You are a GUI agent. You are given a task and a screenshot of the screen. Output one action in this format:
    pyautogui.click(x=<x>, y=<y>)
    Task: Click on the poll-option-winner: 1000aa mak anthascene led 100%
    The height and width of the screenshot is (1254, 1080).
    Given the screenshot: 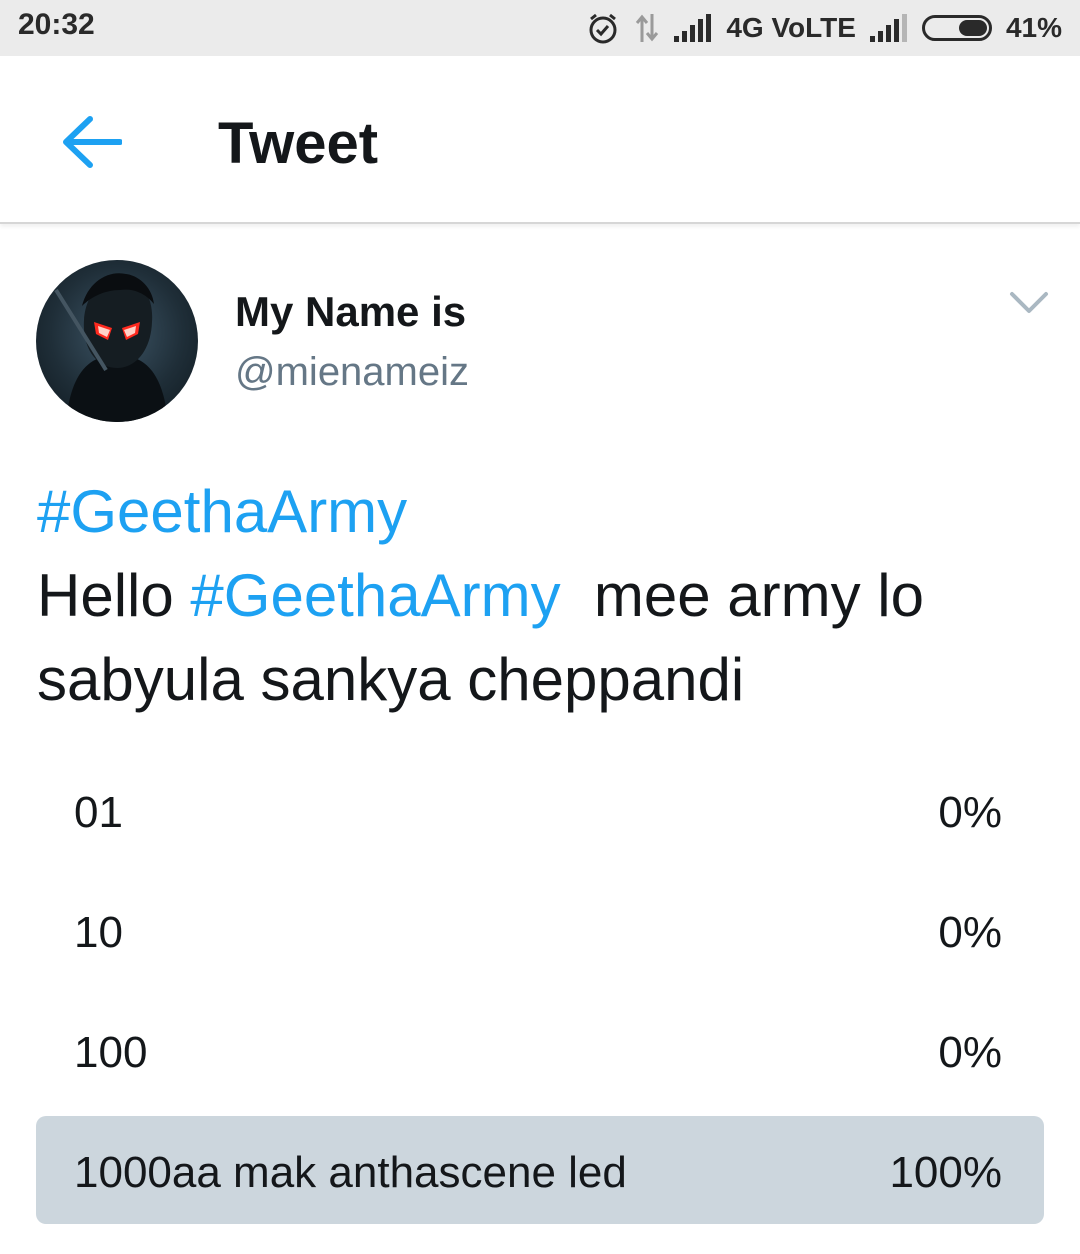 What is the action you would take?
    pyautogui.click(x=540, y=1170)
    